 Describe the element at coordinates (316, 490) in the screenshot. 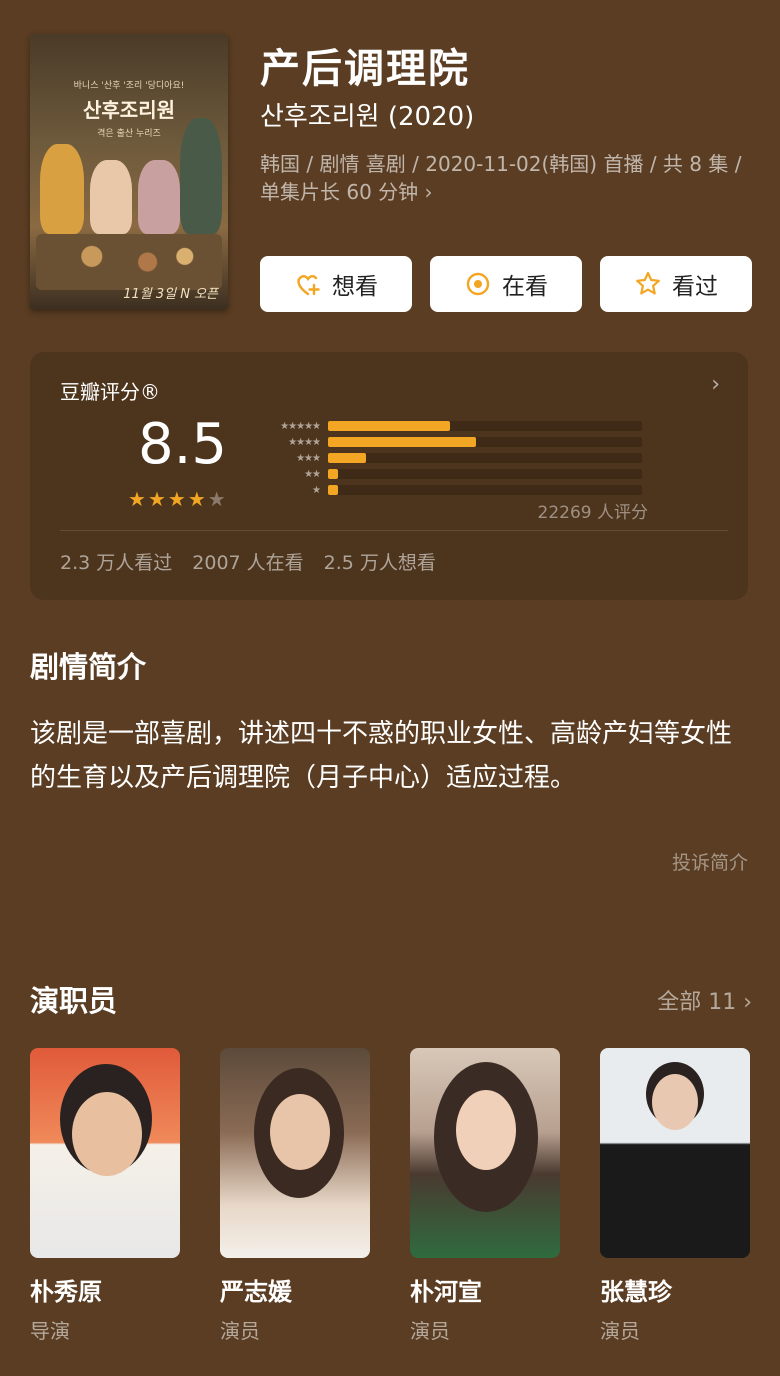

I see `bar-star-icons: ★` at that location.